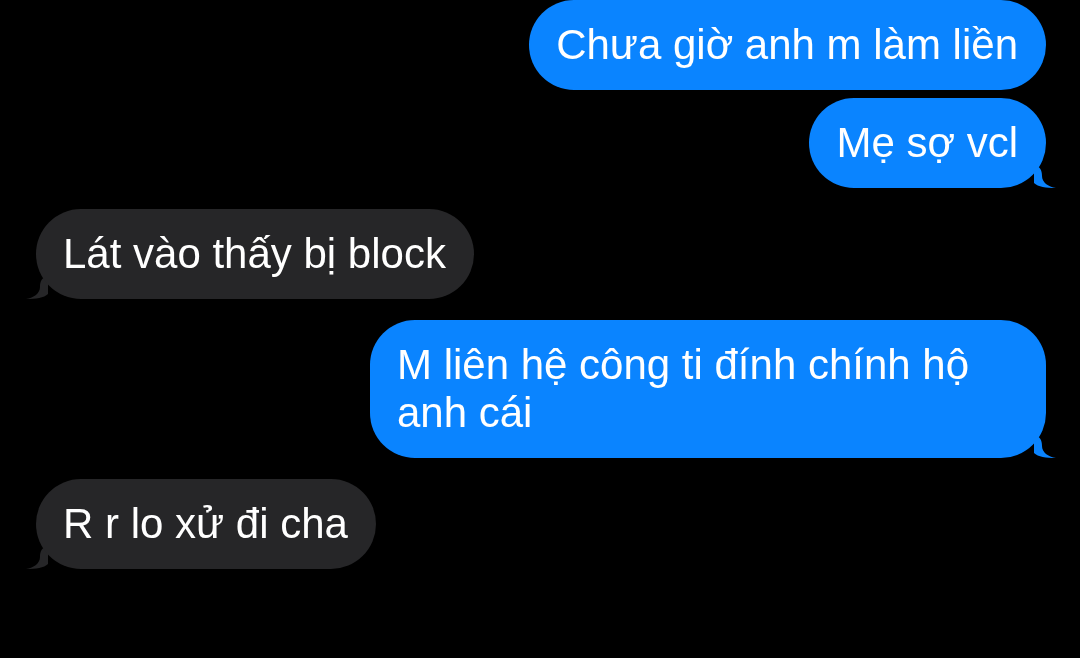 Image resolution: width=1080 pixels, height=658 pixels. I want to click on message-bubble: Lát vào thấy bị block, so click(255, 254).